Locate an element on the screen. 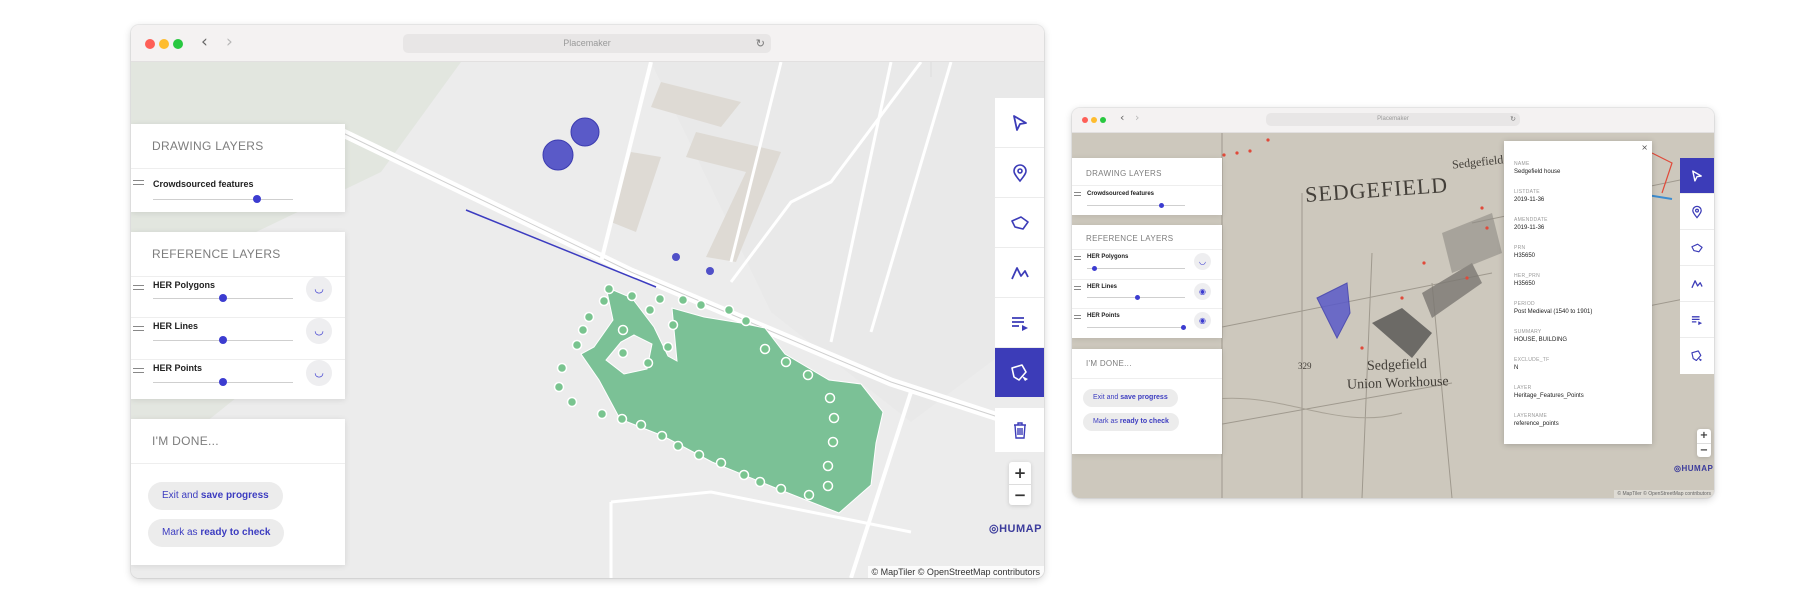 The width and height of the screenshot is (1800, 600). field-value: Sedgefield house is located at coordinates (1537, 172).